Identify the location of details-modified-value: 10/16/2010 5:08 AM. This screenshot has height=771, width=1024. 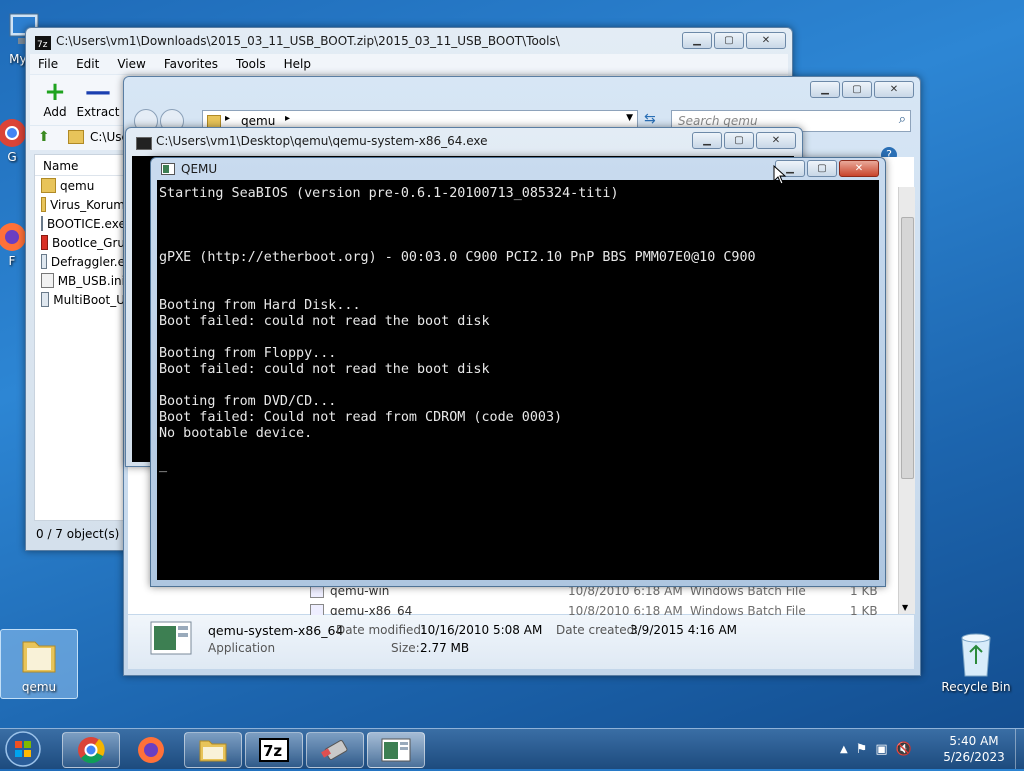
(481, 630).